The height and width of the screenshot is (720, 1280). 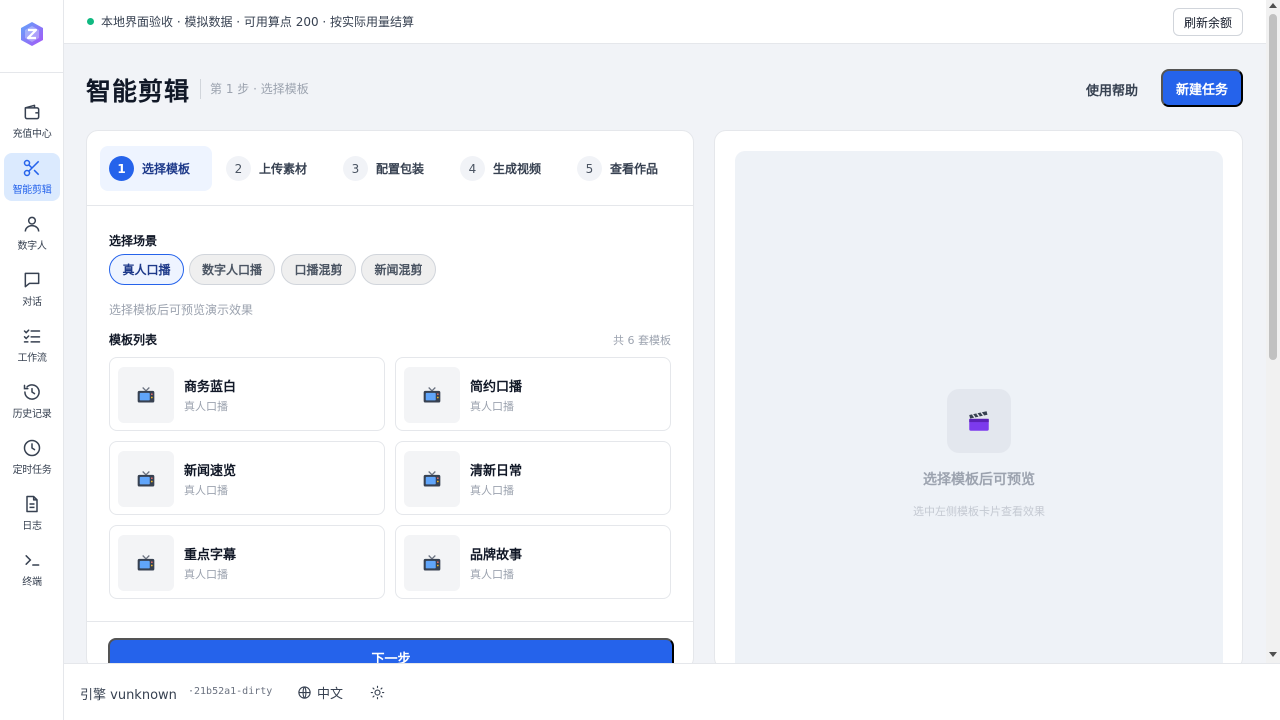 What do you see at coordinates (32, 72) in the screenshot?
I see `logo-divider` at bounding box center [32, 72].